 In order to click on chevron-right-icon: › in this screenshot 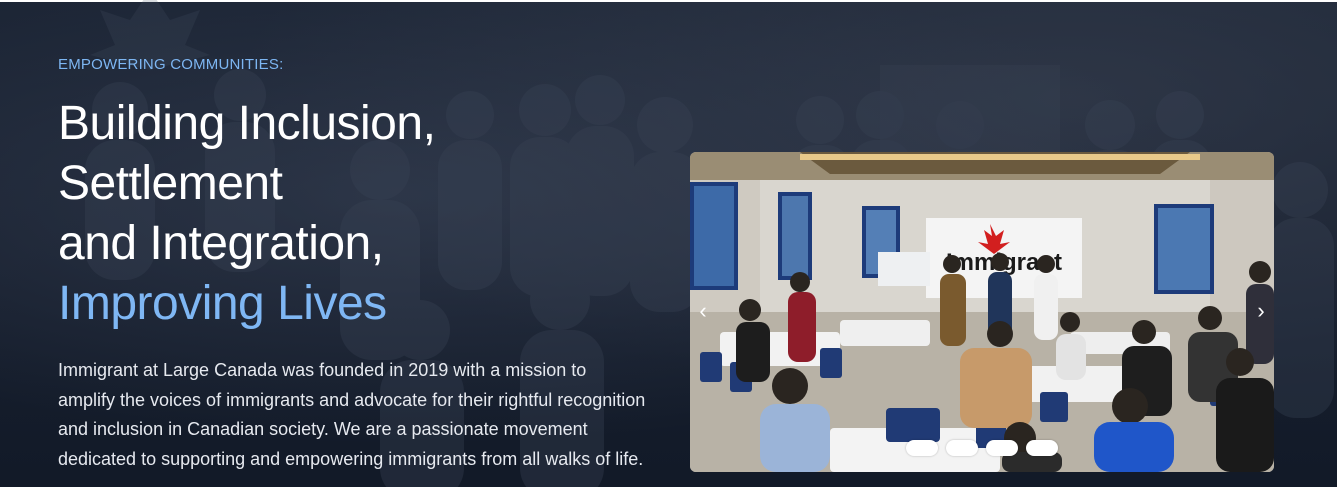, I will do `click(1261, 310)`.